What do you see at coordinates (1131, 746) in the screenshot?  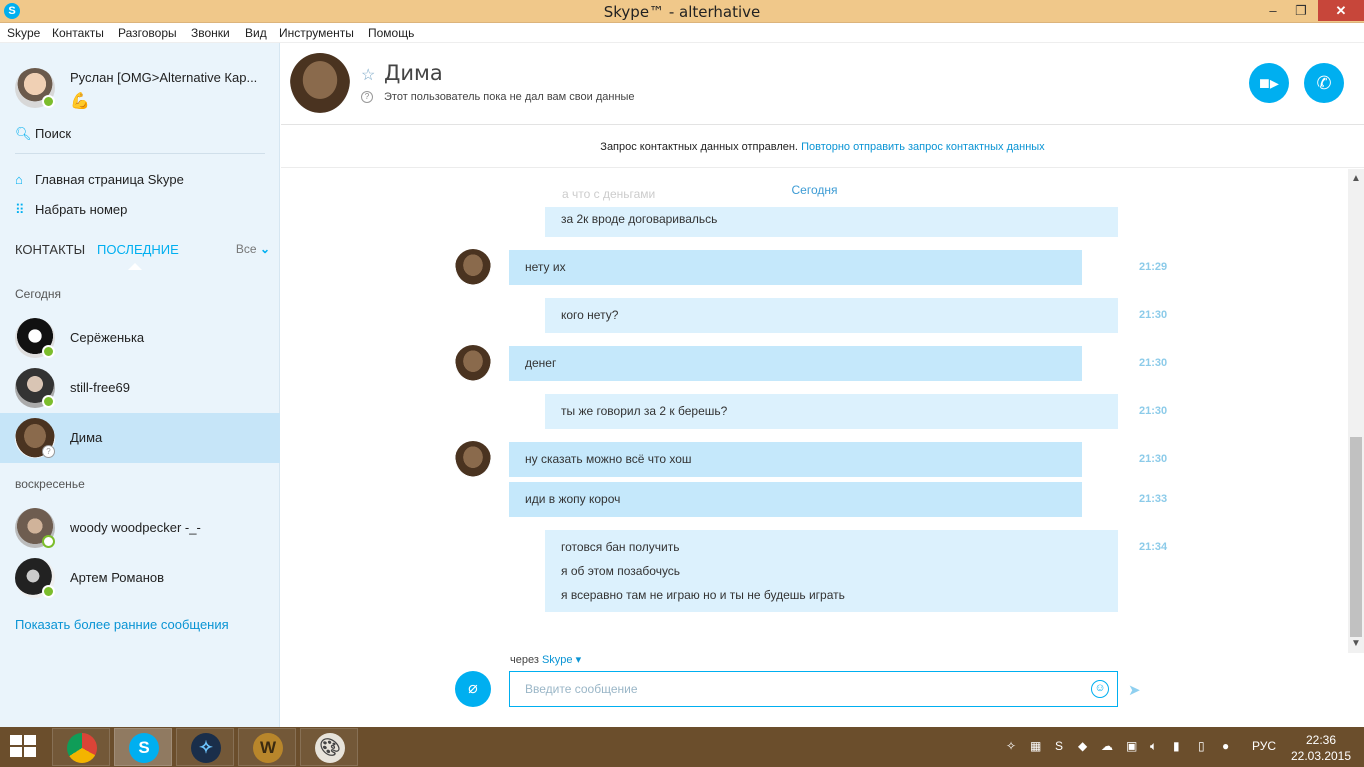 I see `nvidia-tray-icon: ▣` at bounding box center [1131, 746].